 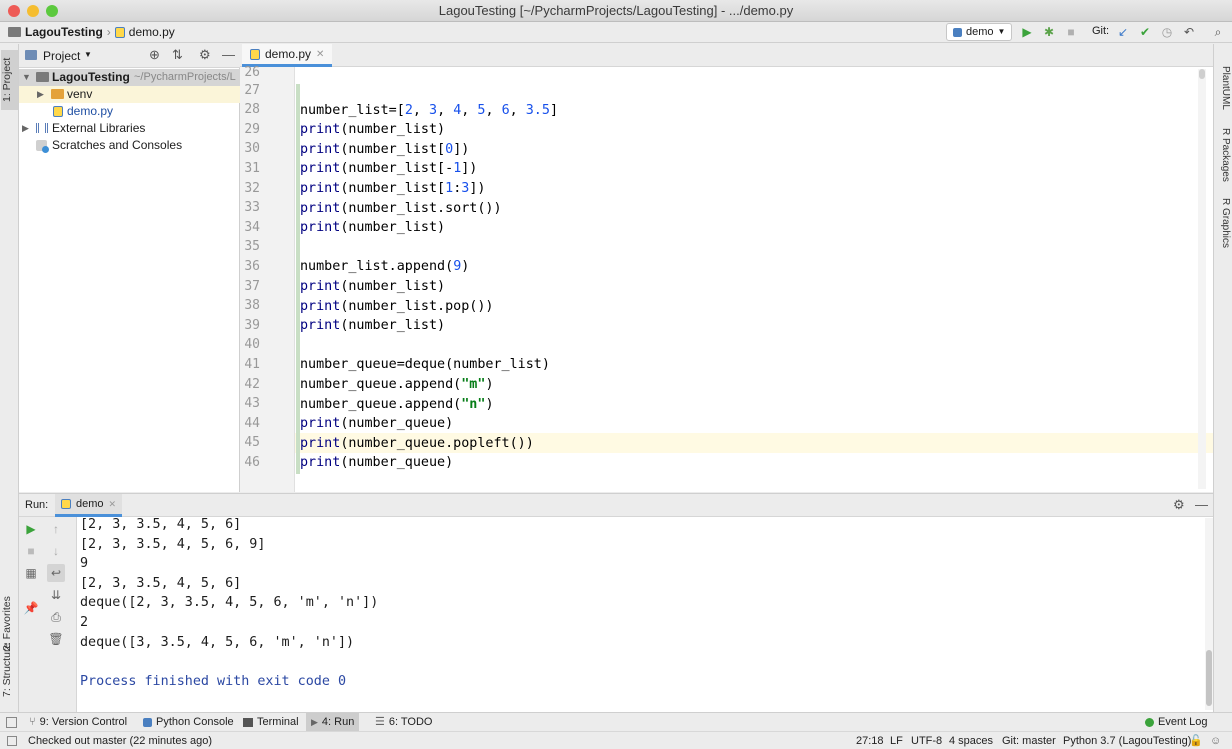 I want to click on output-line: deque([3, 3.5, 4, 5, 6, 'm', 'n']), so click(x=217, y=642).